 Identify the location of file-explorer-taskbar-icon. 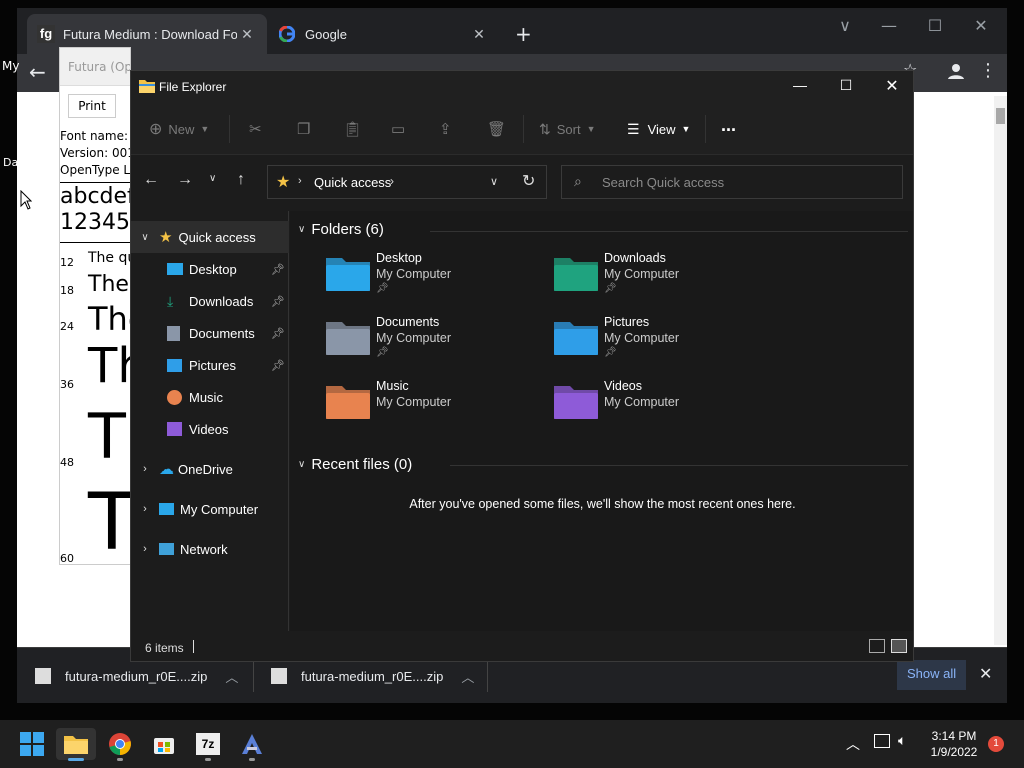
(76, 744).